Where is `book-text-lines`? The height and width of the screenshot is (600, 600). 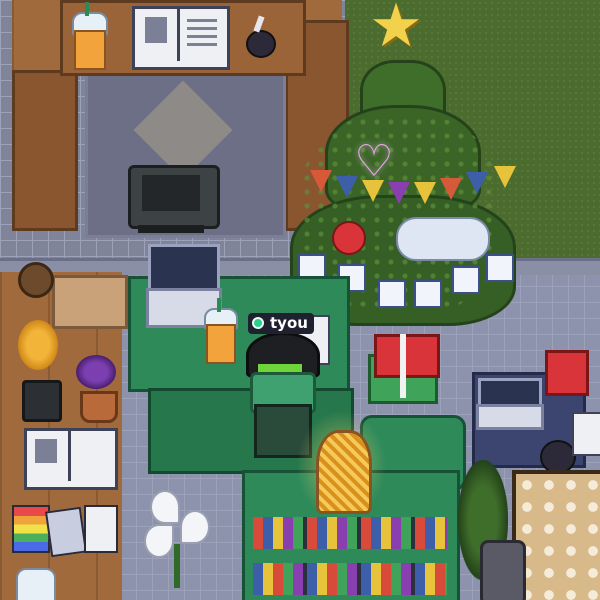
book-text-lines is located at coordinates (202, 20).